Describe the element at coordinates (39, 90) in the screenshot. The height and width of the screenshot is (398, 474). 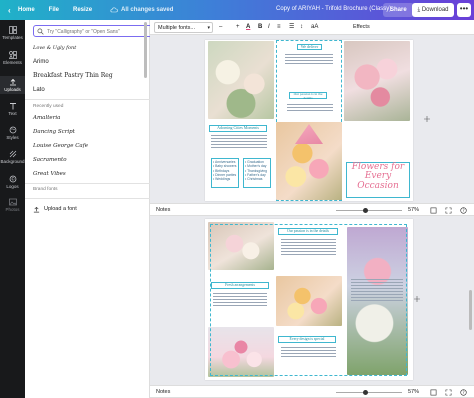
I see `font-name: Lato` at that location.